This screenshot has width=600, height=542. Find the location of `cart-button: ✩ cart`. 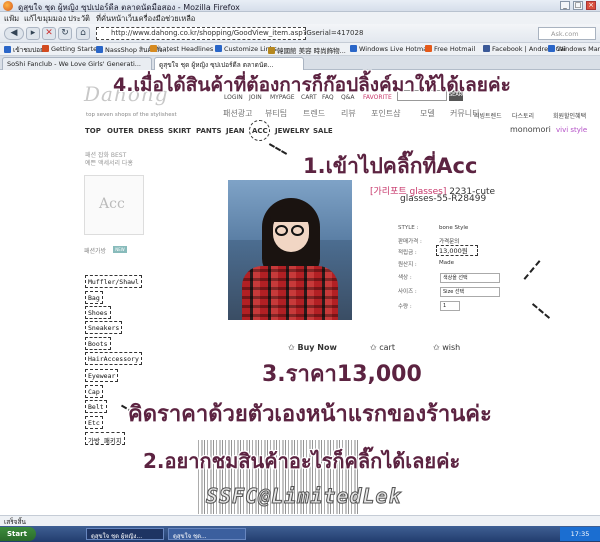

cart-button: ✩ cart is located at coordinates (382, 347).